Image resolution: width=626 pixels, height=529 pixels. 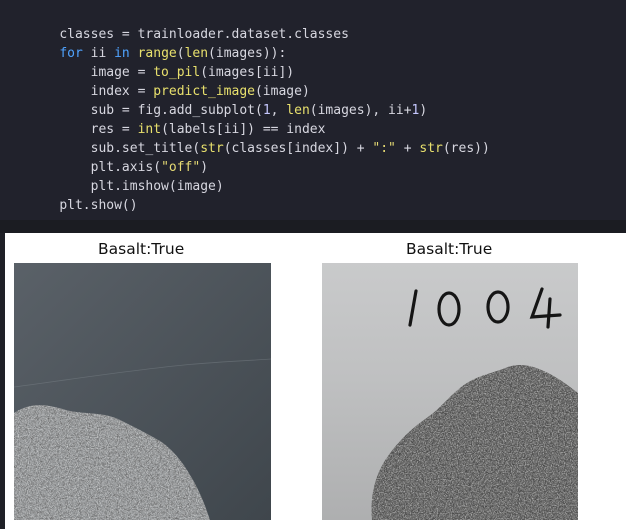 I want to click on code-line: plt.imshow(image), so click(x=126, y=176).